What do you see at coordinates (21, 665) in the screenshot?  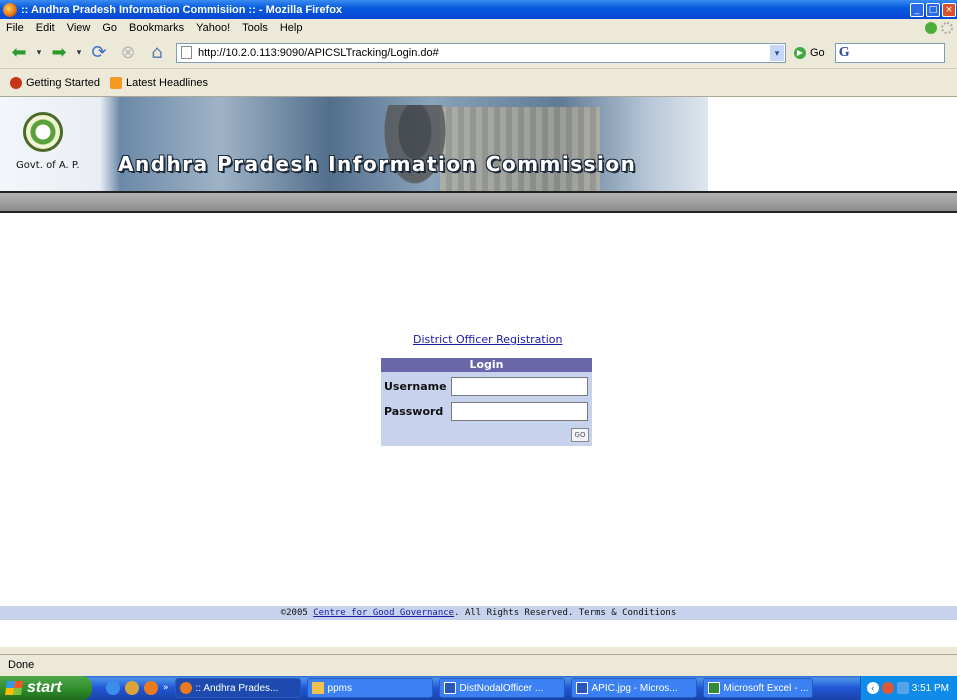 I see `status-text: Done` at bounding box center [21, 665].